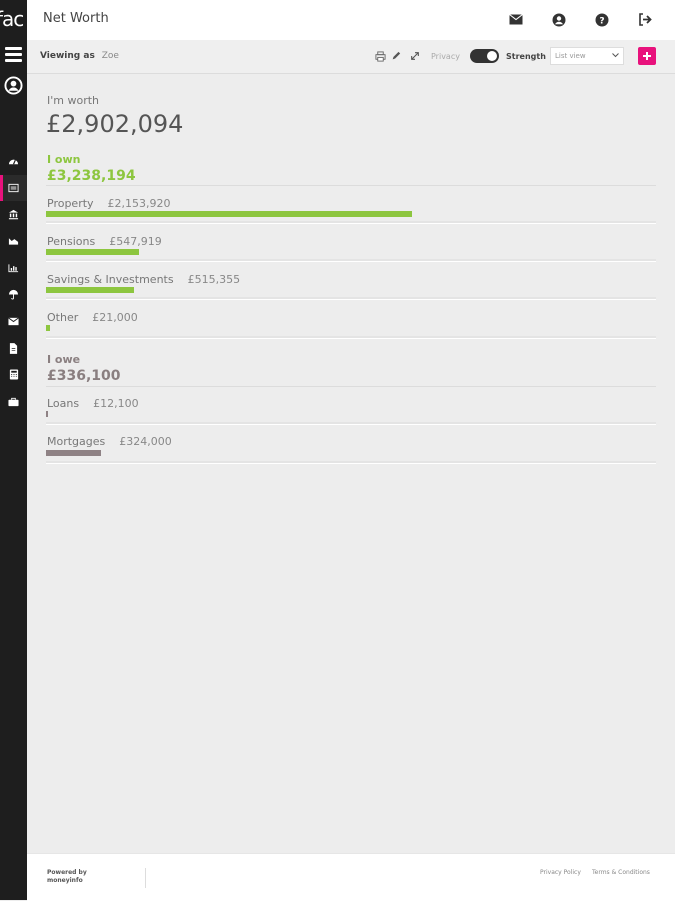 This screenshot has width=675, height=901. Describe the element at coordinates (109, 441) in the screenshot. I see `liability-label: Mortgages £324,000` at that location.